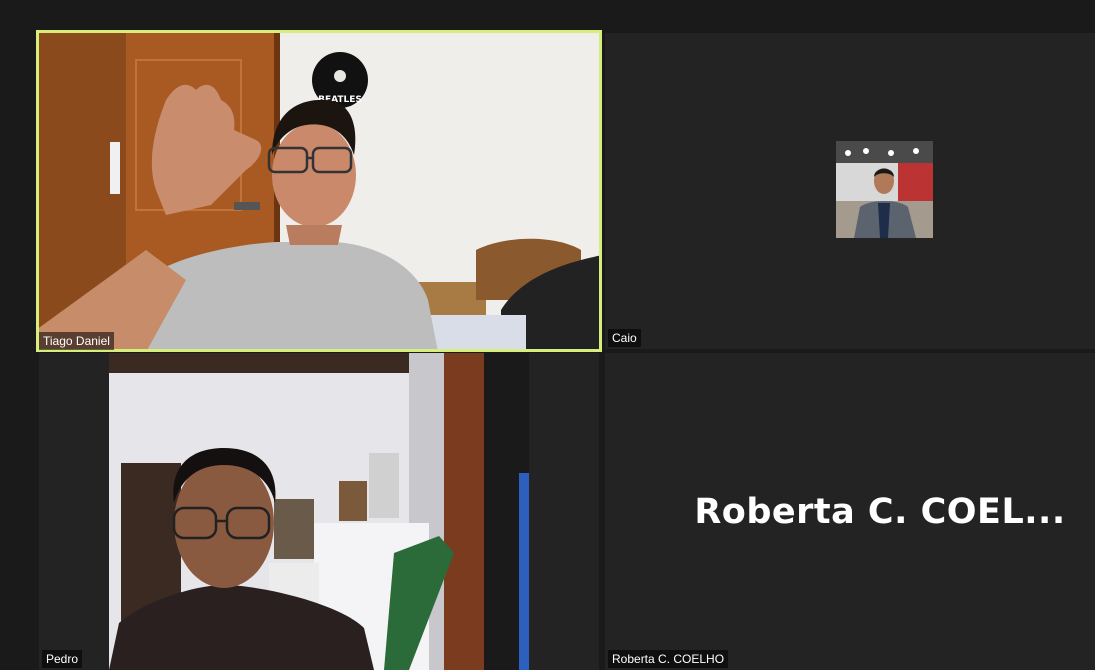 The width and height of the screenshot is (1095, 670). What do you see at coordinates (884, 189) in the screenshot?
I see `video-feed-caio` at bounding box center [884, 189].